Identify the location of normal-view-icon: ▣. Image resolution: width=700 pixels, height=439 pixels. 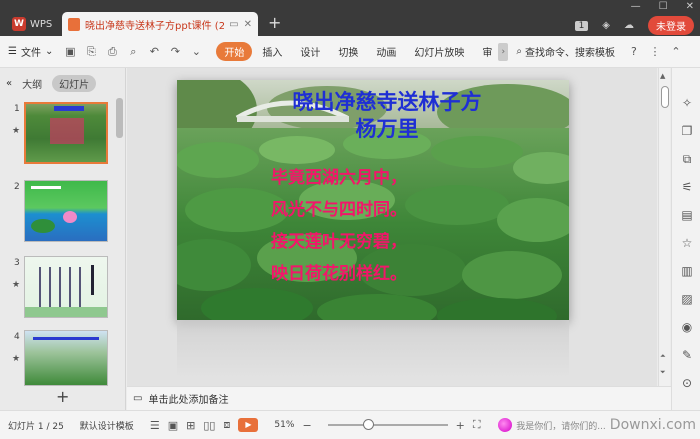
(173, 425).